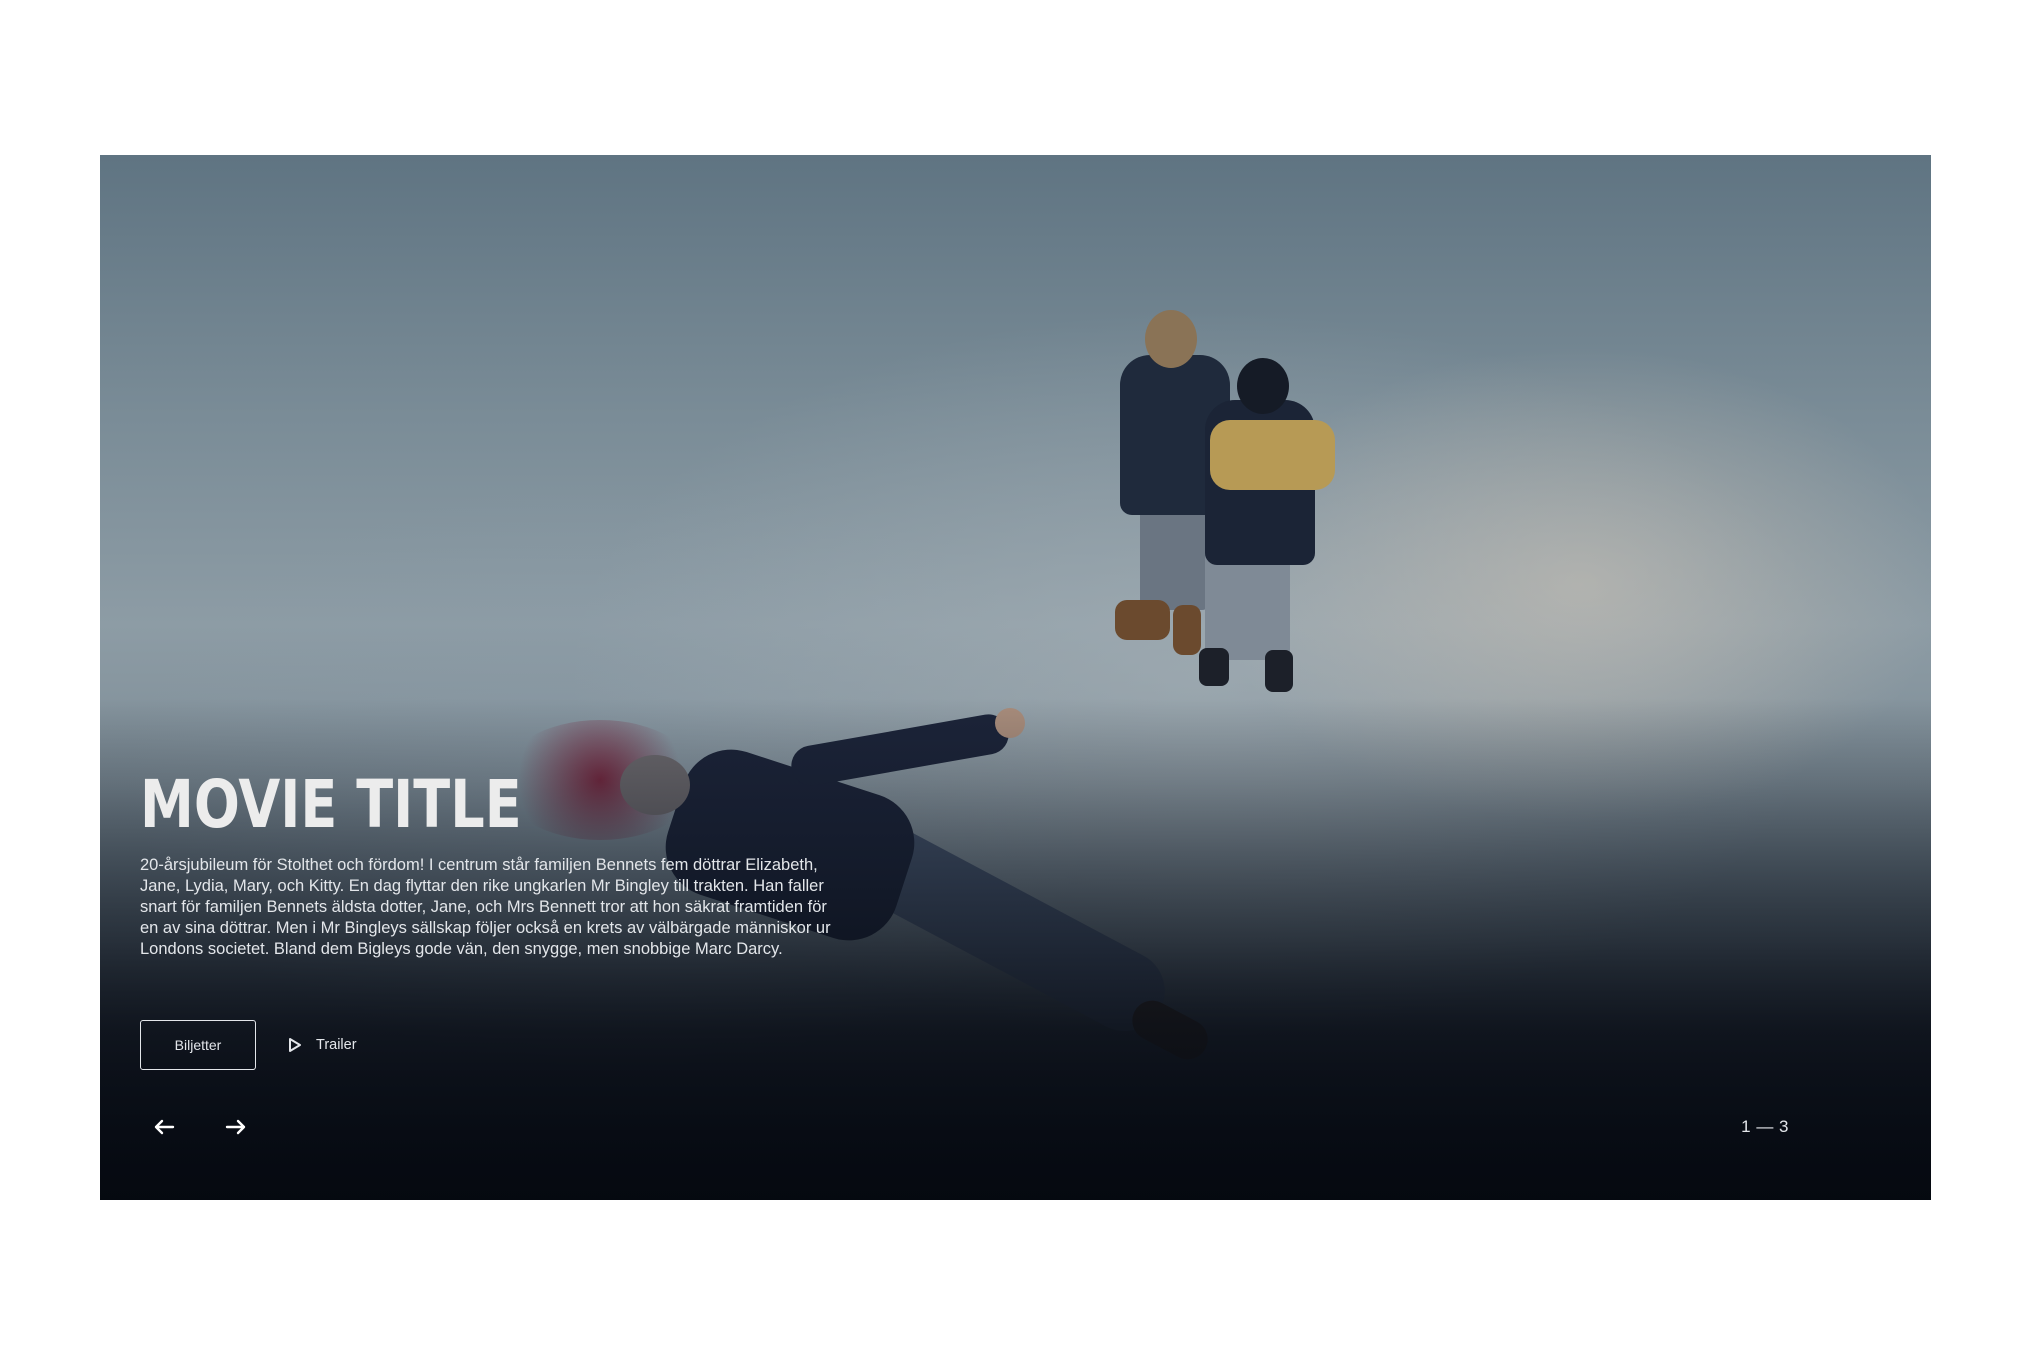 Image resolution: width=2029 pixels, height=1354 pixels. I want to click on previous-slide-button, so click(164, 1127).